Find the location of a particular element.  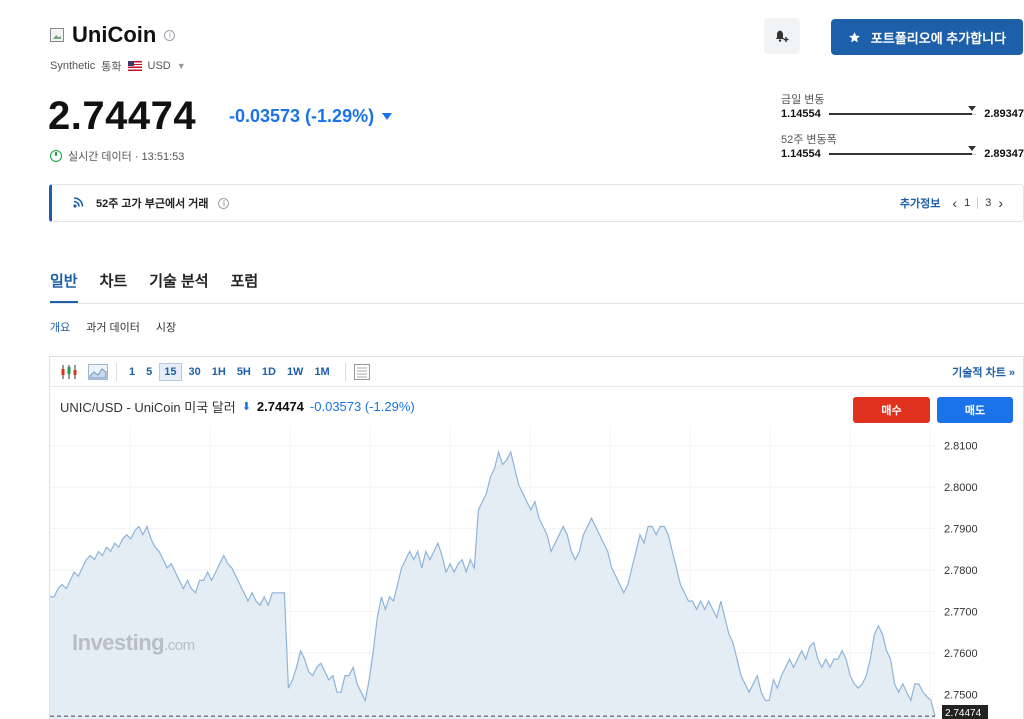

subtab-summary: 개요 is located at coordinates (60, 327).